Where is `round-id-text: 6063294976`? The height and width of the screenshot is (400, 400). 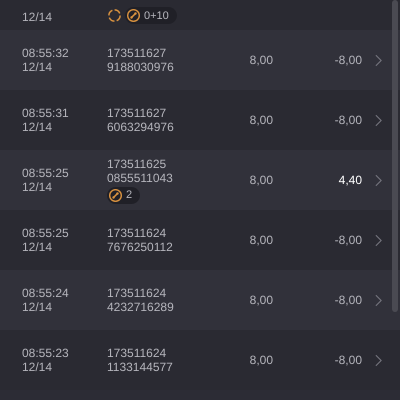 round-id-text: 6063294976 is located at coordinates (141, 127).